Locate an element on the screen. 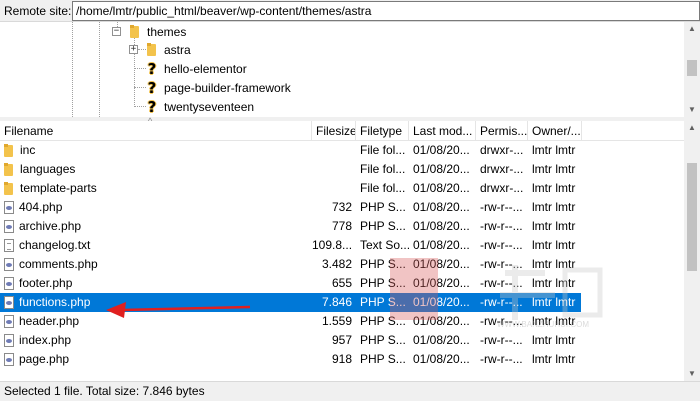 The image size is (700, 401). annotation-arrow-shaft is located at coordinates (186, 308).